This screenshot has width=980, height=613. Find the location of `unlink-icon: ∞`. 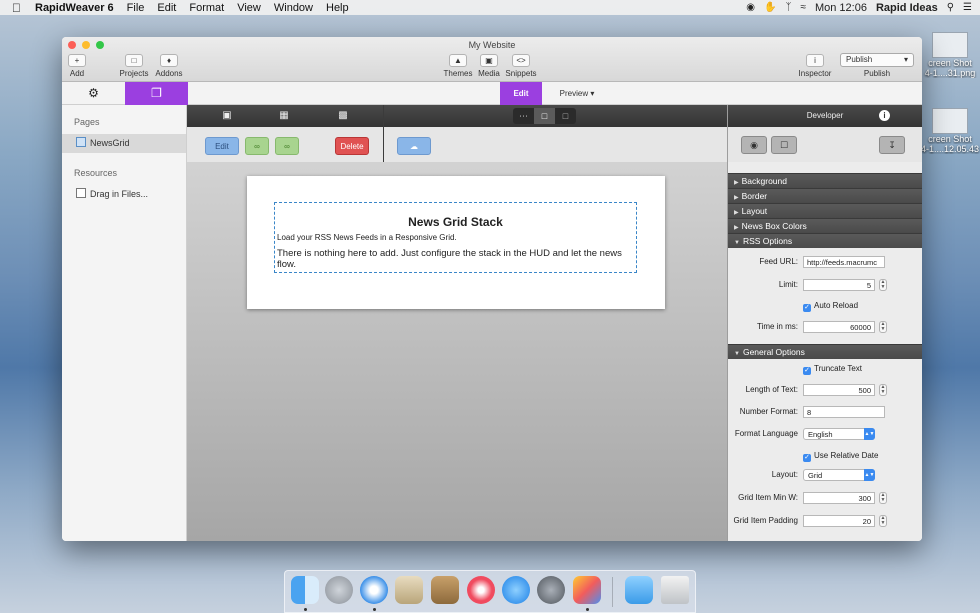

unlink-icon: ∞ is located at coordinates (287, 146).